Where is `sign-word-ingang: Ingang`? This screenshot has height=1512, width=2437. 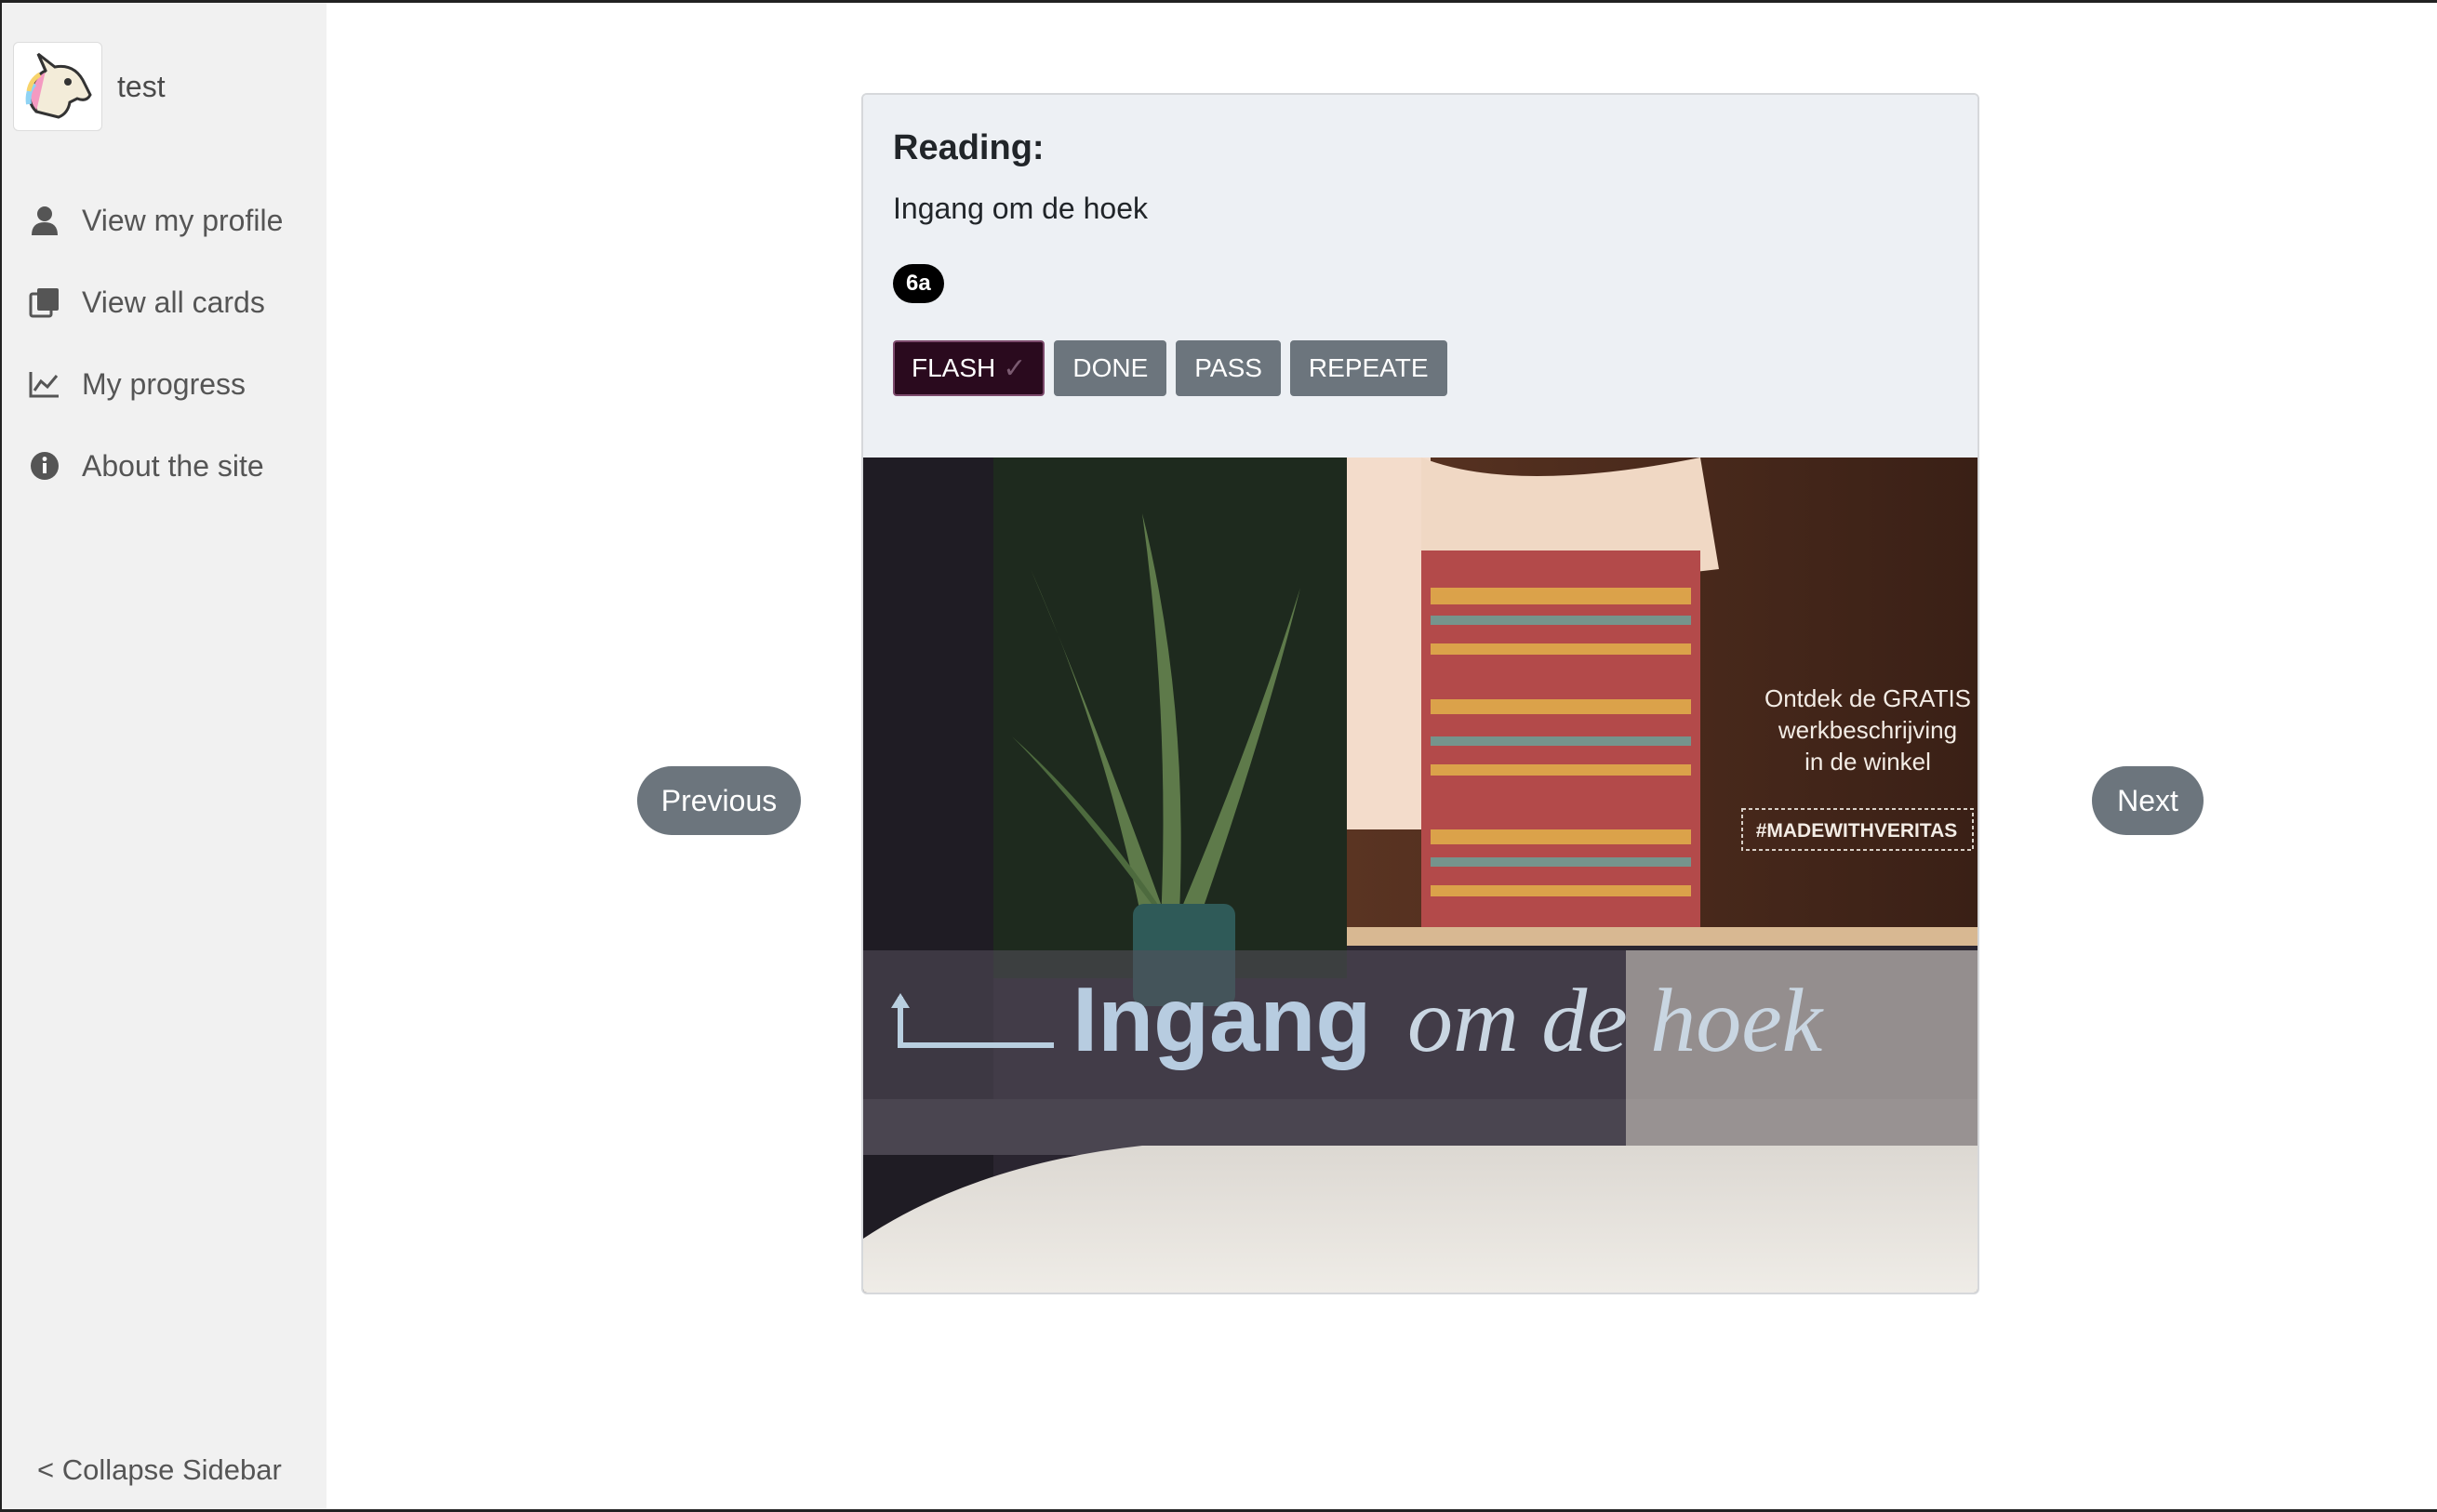
sign-word-ingang: Ingang is located at coordinates (1221, 1019).